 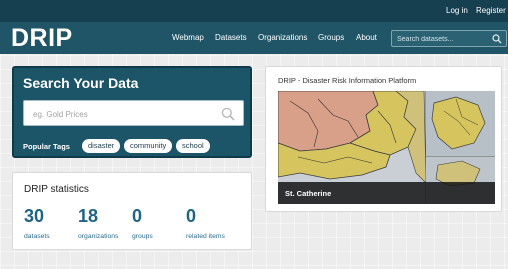 I want to click on nav-organizations: Organizations, so click(x=282, y=37).